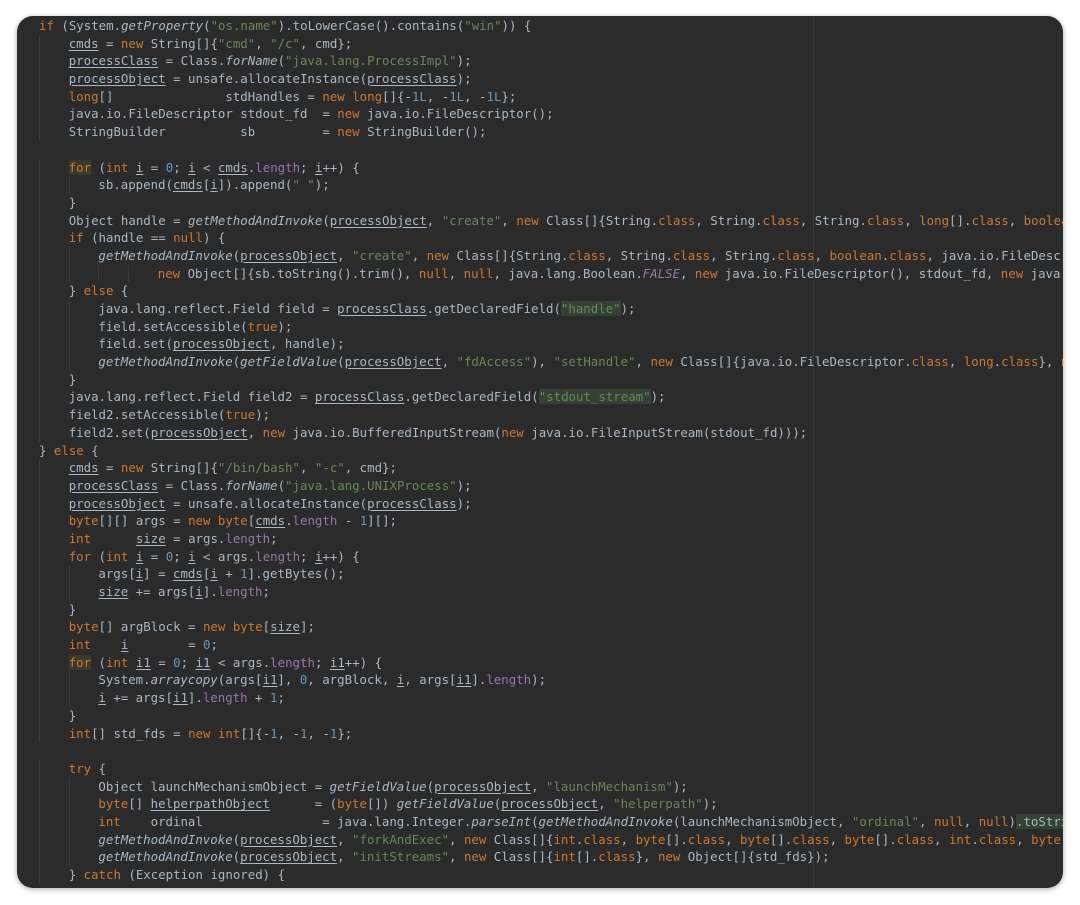  I want to click on code-token: Class[]{String., so click(509, 255).